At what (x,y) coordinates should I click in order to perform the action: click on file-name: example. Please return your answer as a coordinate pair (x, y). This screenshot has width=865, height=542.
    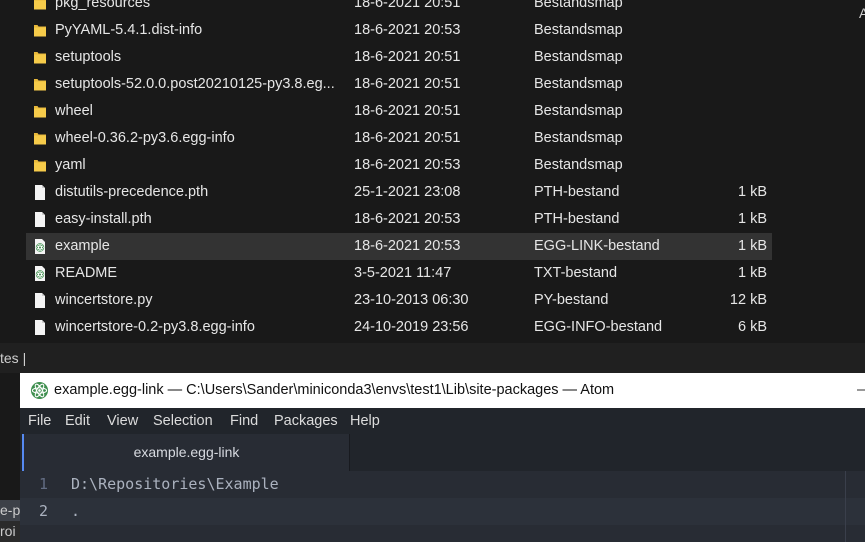
    Looking at the image, I should click on (82, 246).